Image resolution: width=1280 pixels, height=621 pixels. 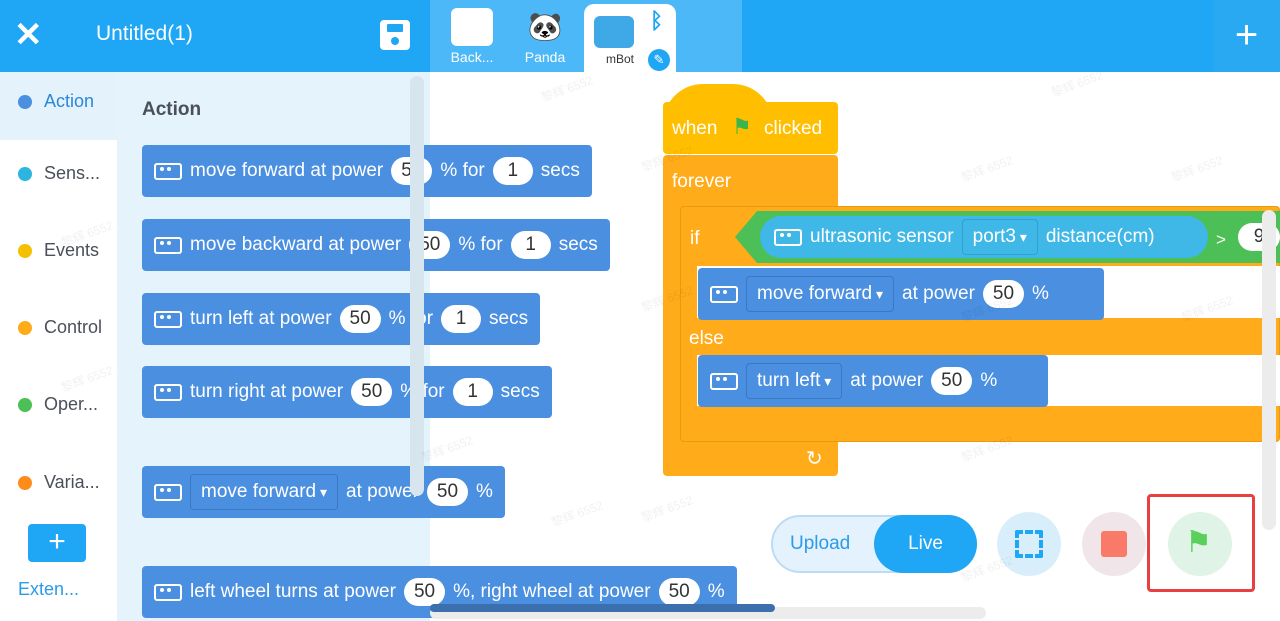 I want to click on palette-block: turn left at power50% for1secs, so click(x=341, y=319).